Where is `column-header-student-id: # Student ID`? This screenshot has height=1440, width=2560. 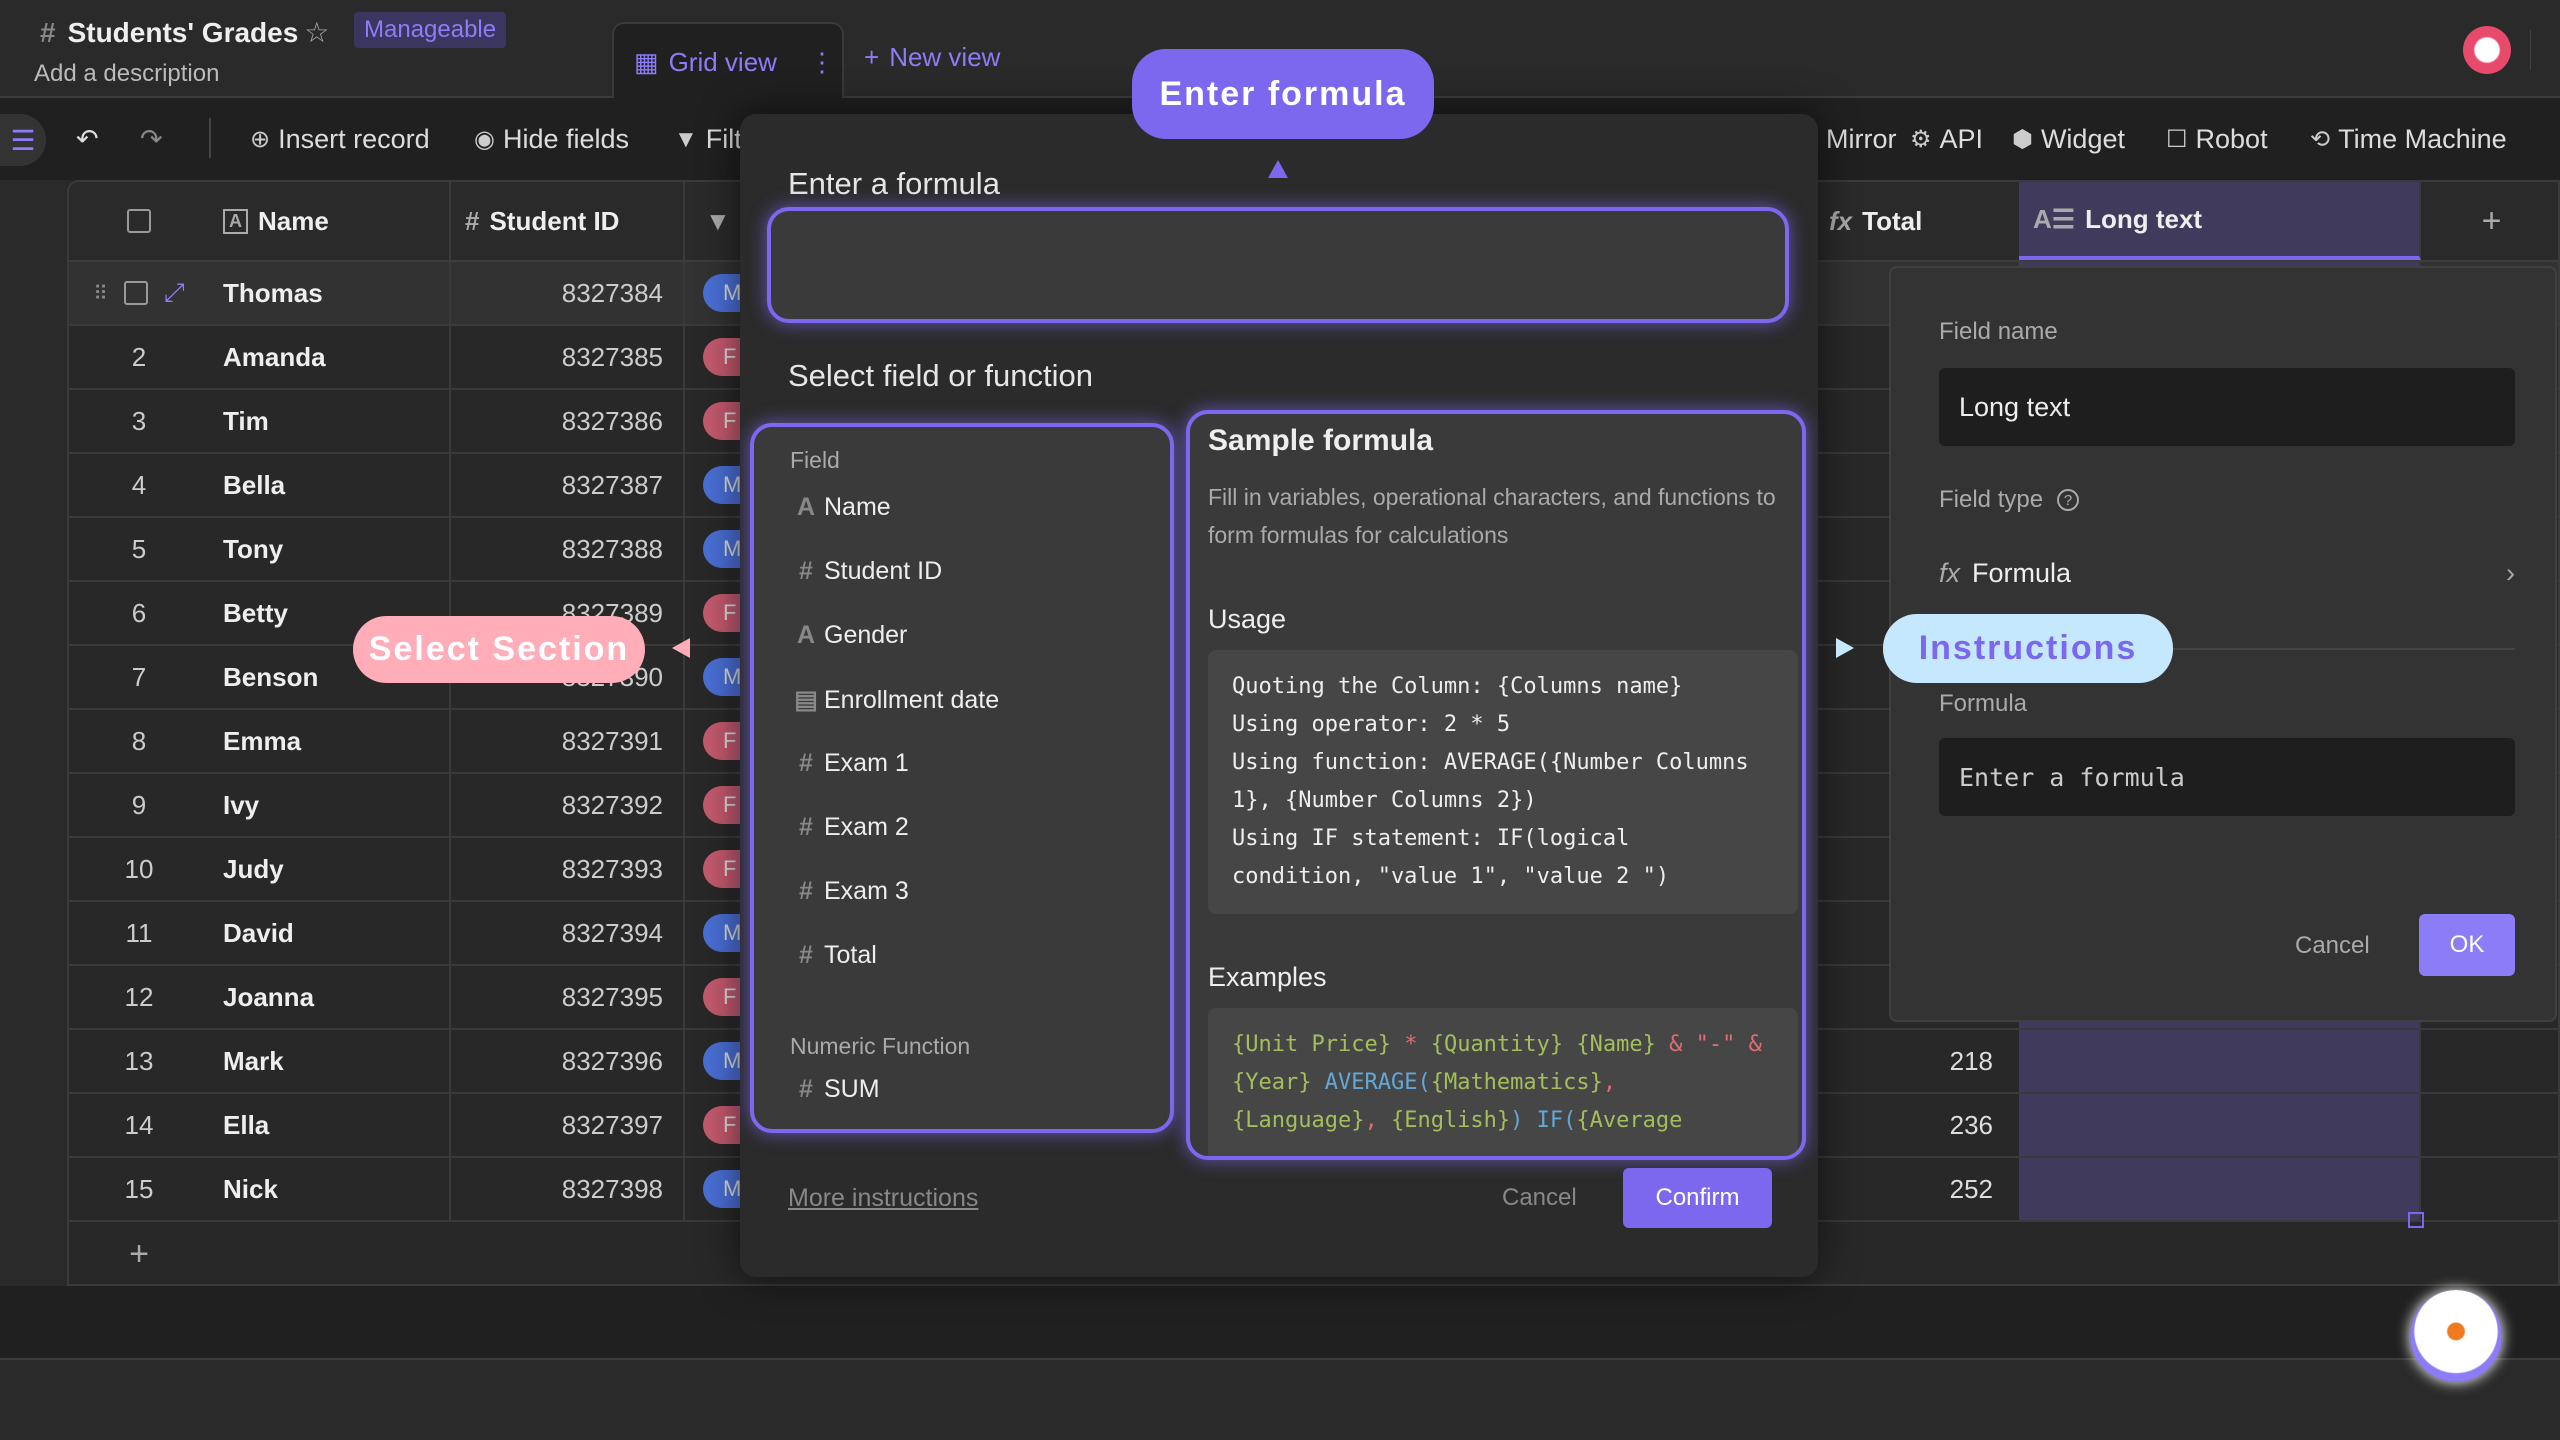
column-header-student-id: # Student ID is located at coordinates (568, 221).